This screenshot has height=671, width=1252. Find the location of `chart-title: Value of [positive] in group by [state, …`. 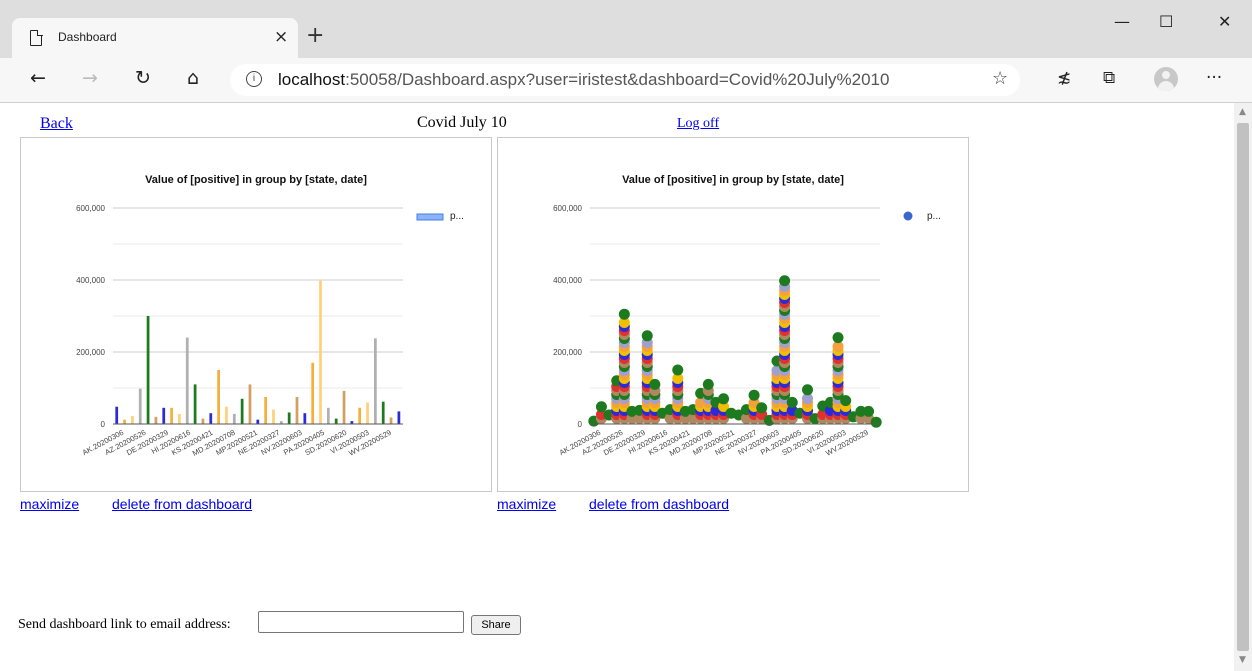

chart-title: Value of [positive] in group by [state, … is located at coordinates (256, 180).